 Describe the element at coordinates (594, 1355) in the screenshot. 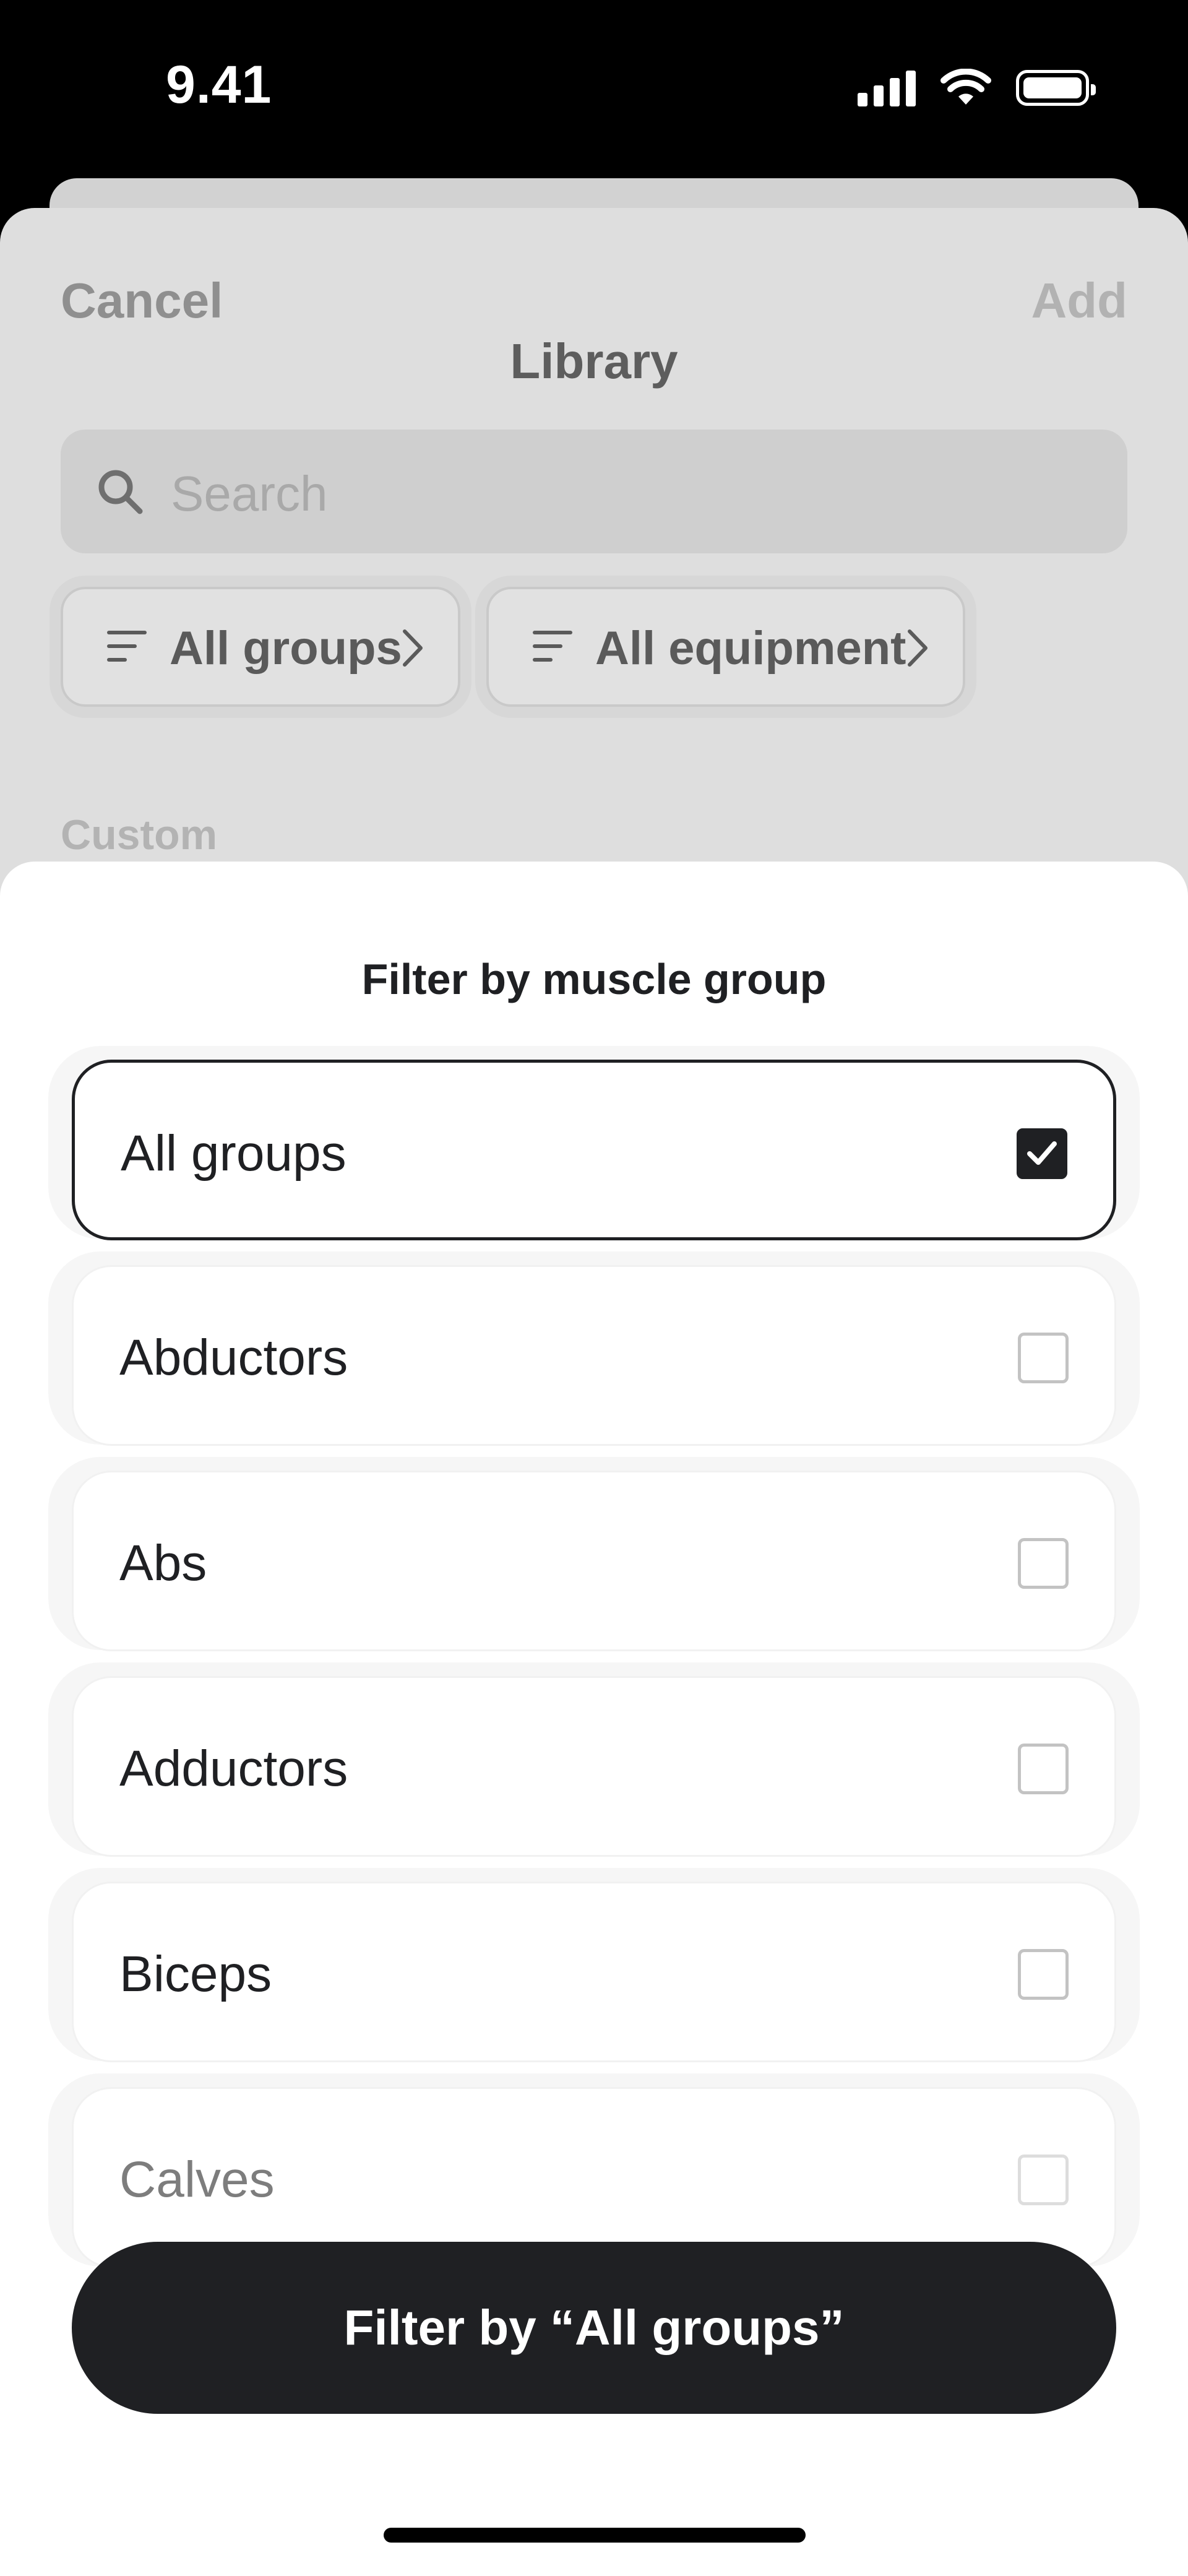

I see `option-card: Abductors` at that location.